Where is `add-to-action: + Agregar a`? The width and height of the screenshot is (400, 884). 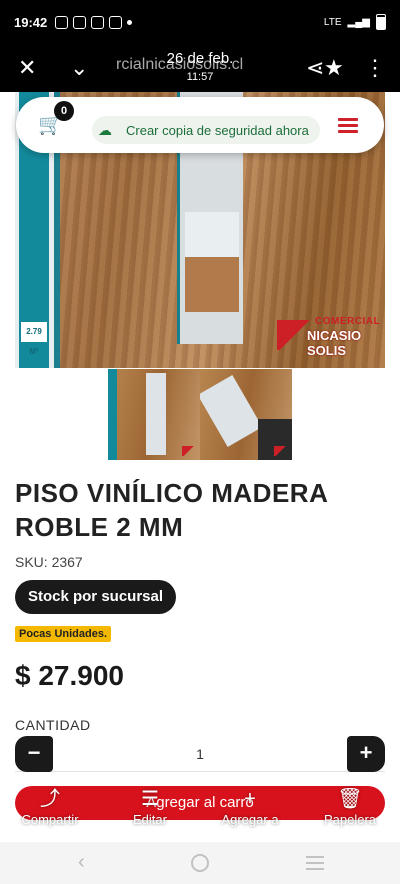
add-to-action: + Agregar a is located at coordinates (250, 806).